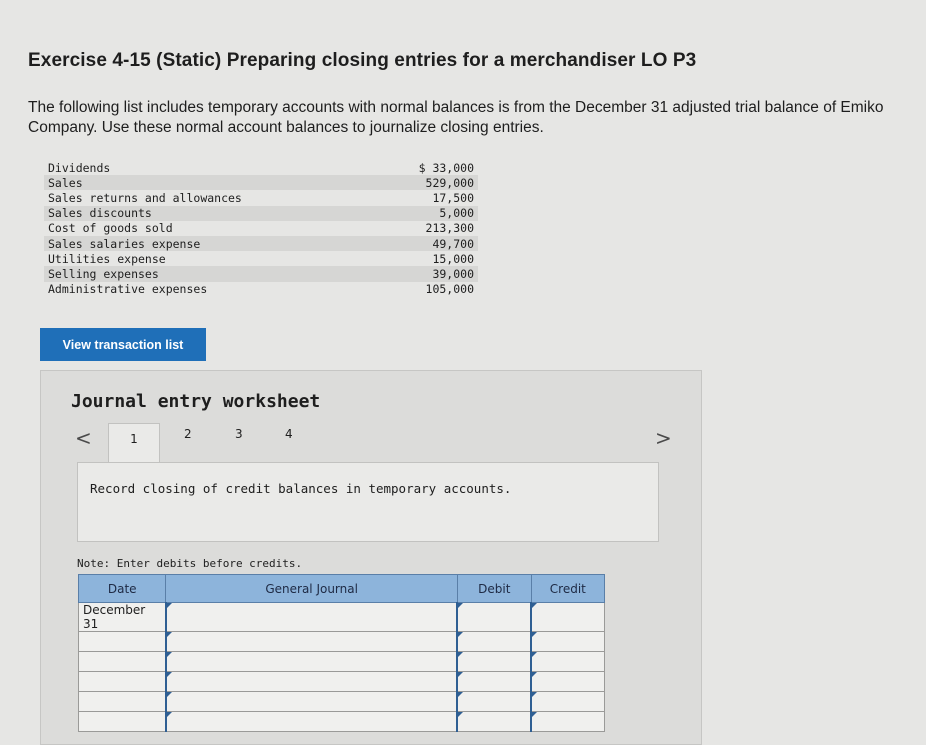 The height and width of the screenshot is (745, 926). Describe the element at coordinates (261, 258) in the screenshot. I see `account-row: Utilities expense 15,000` at that location.